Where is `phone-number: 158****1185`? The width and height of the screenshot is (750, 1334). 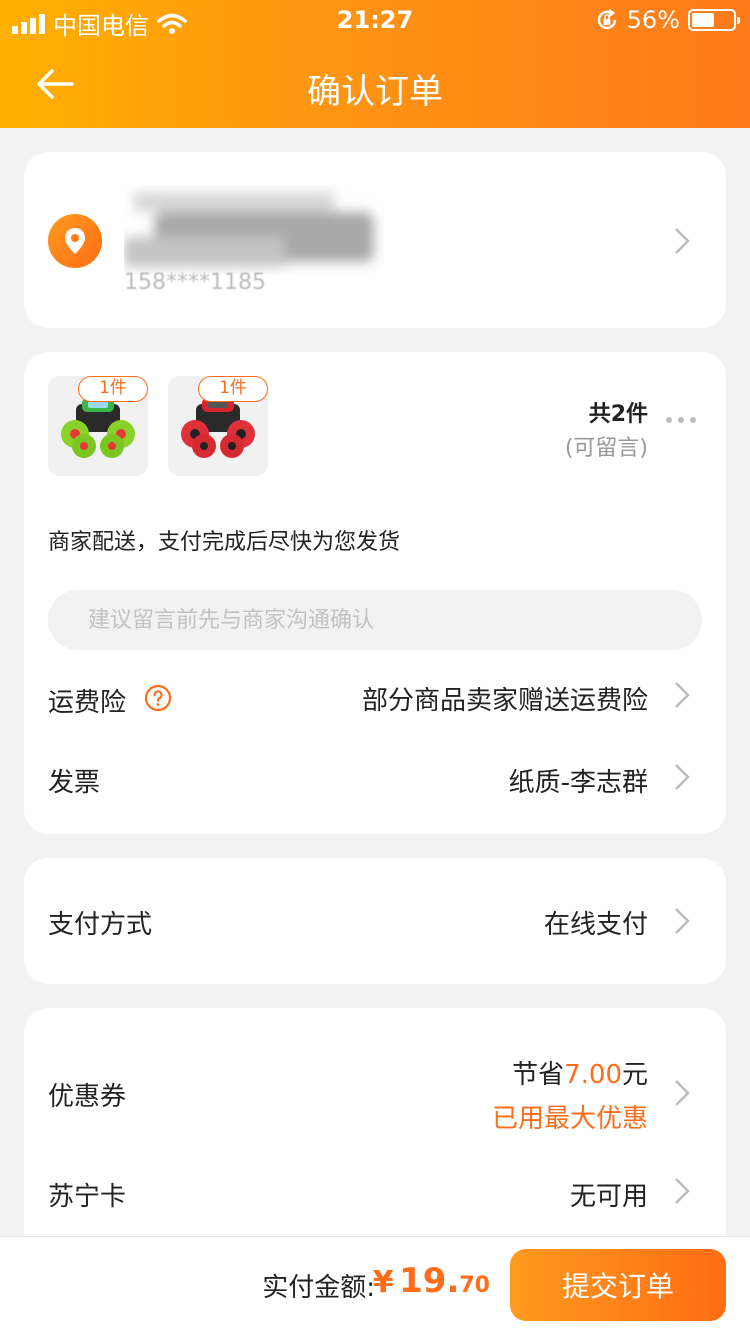
phone-number: 158****1185 is located at coordinates (195, 282).